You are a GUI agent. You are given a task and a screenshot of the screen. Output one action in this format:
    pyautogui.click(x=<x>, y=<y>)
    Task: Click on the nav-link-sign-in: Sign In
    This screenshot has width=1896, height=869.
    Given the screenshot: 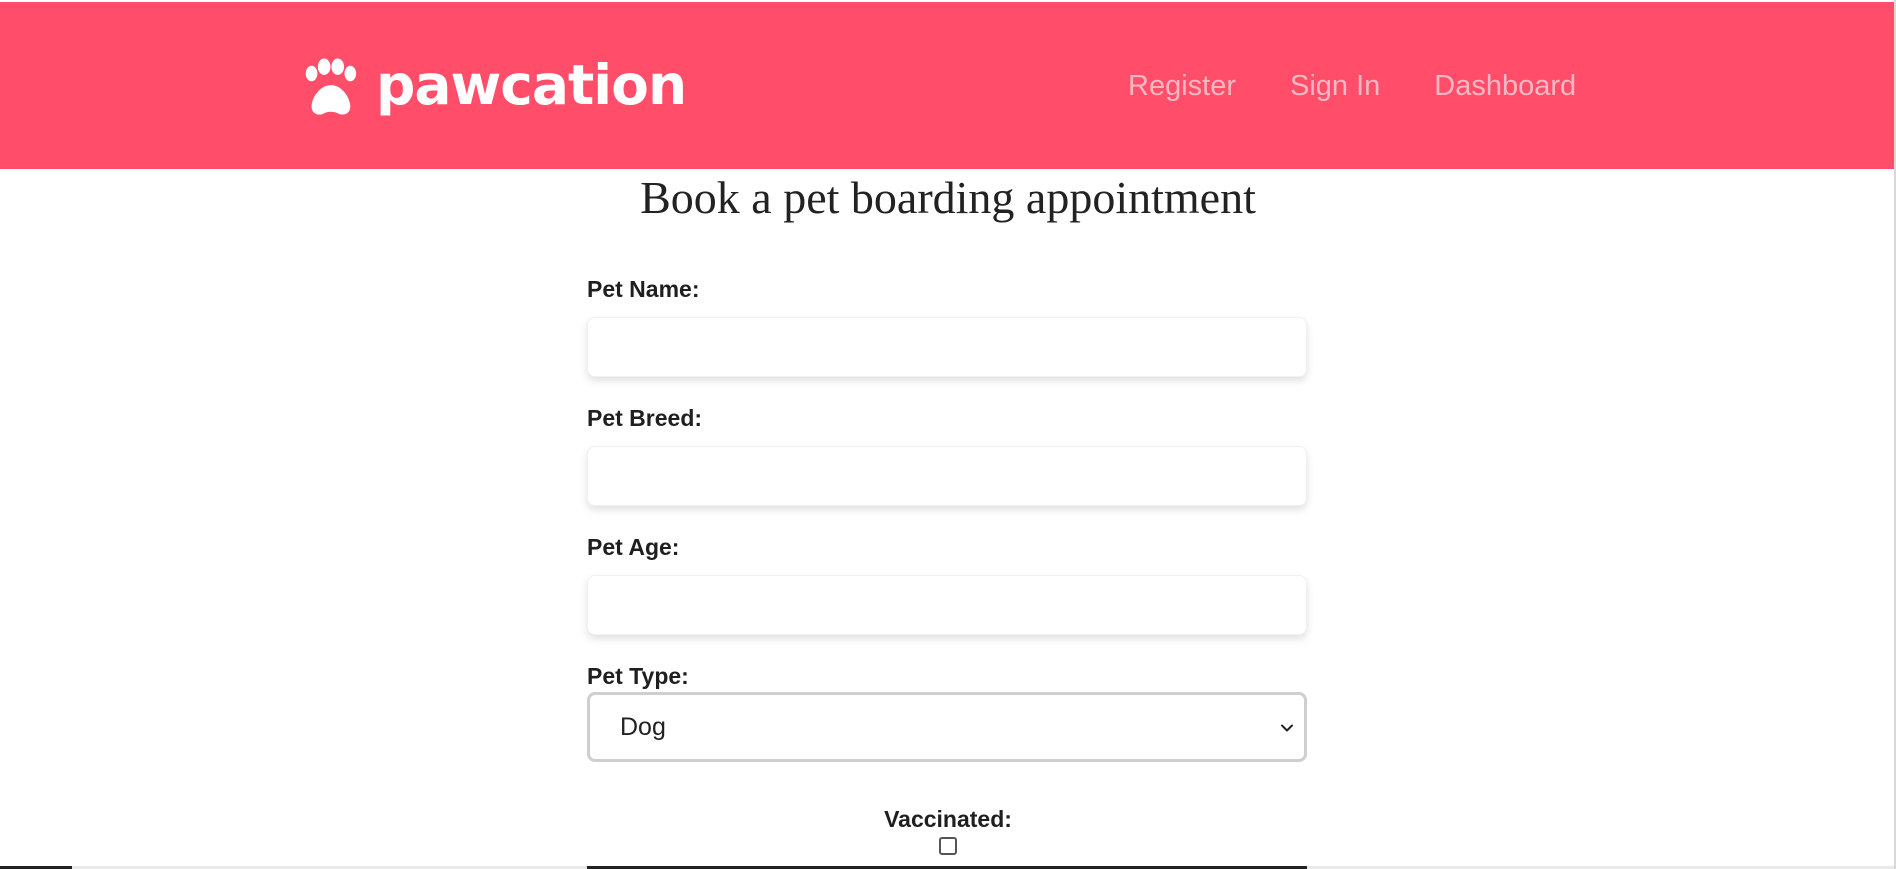 What is the action you would take?
    pyautogui.click(x=1335, y=86)
    